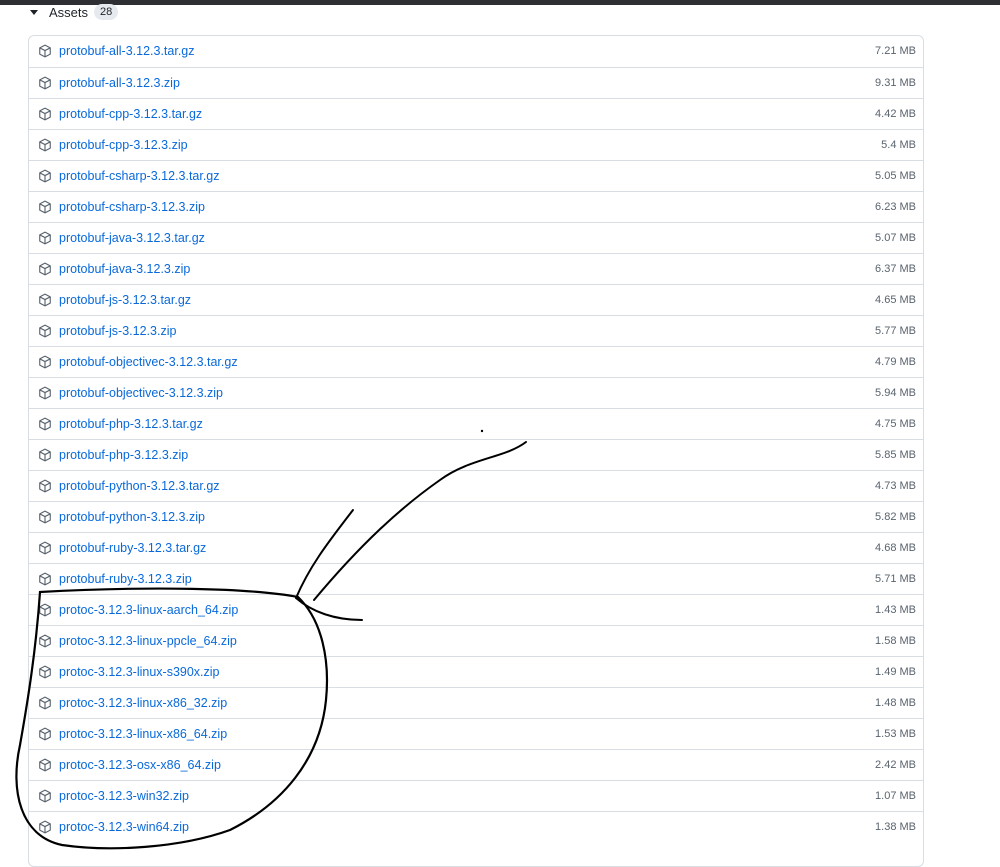 Image resolution: width=1000 pixels, height=867 pixels. What do you see at coordinates (123, 145) in the screenshot?
I see `asset-link: protobuf-cpp-3.12.3.zip` at bounding box center [123, 145].